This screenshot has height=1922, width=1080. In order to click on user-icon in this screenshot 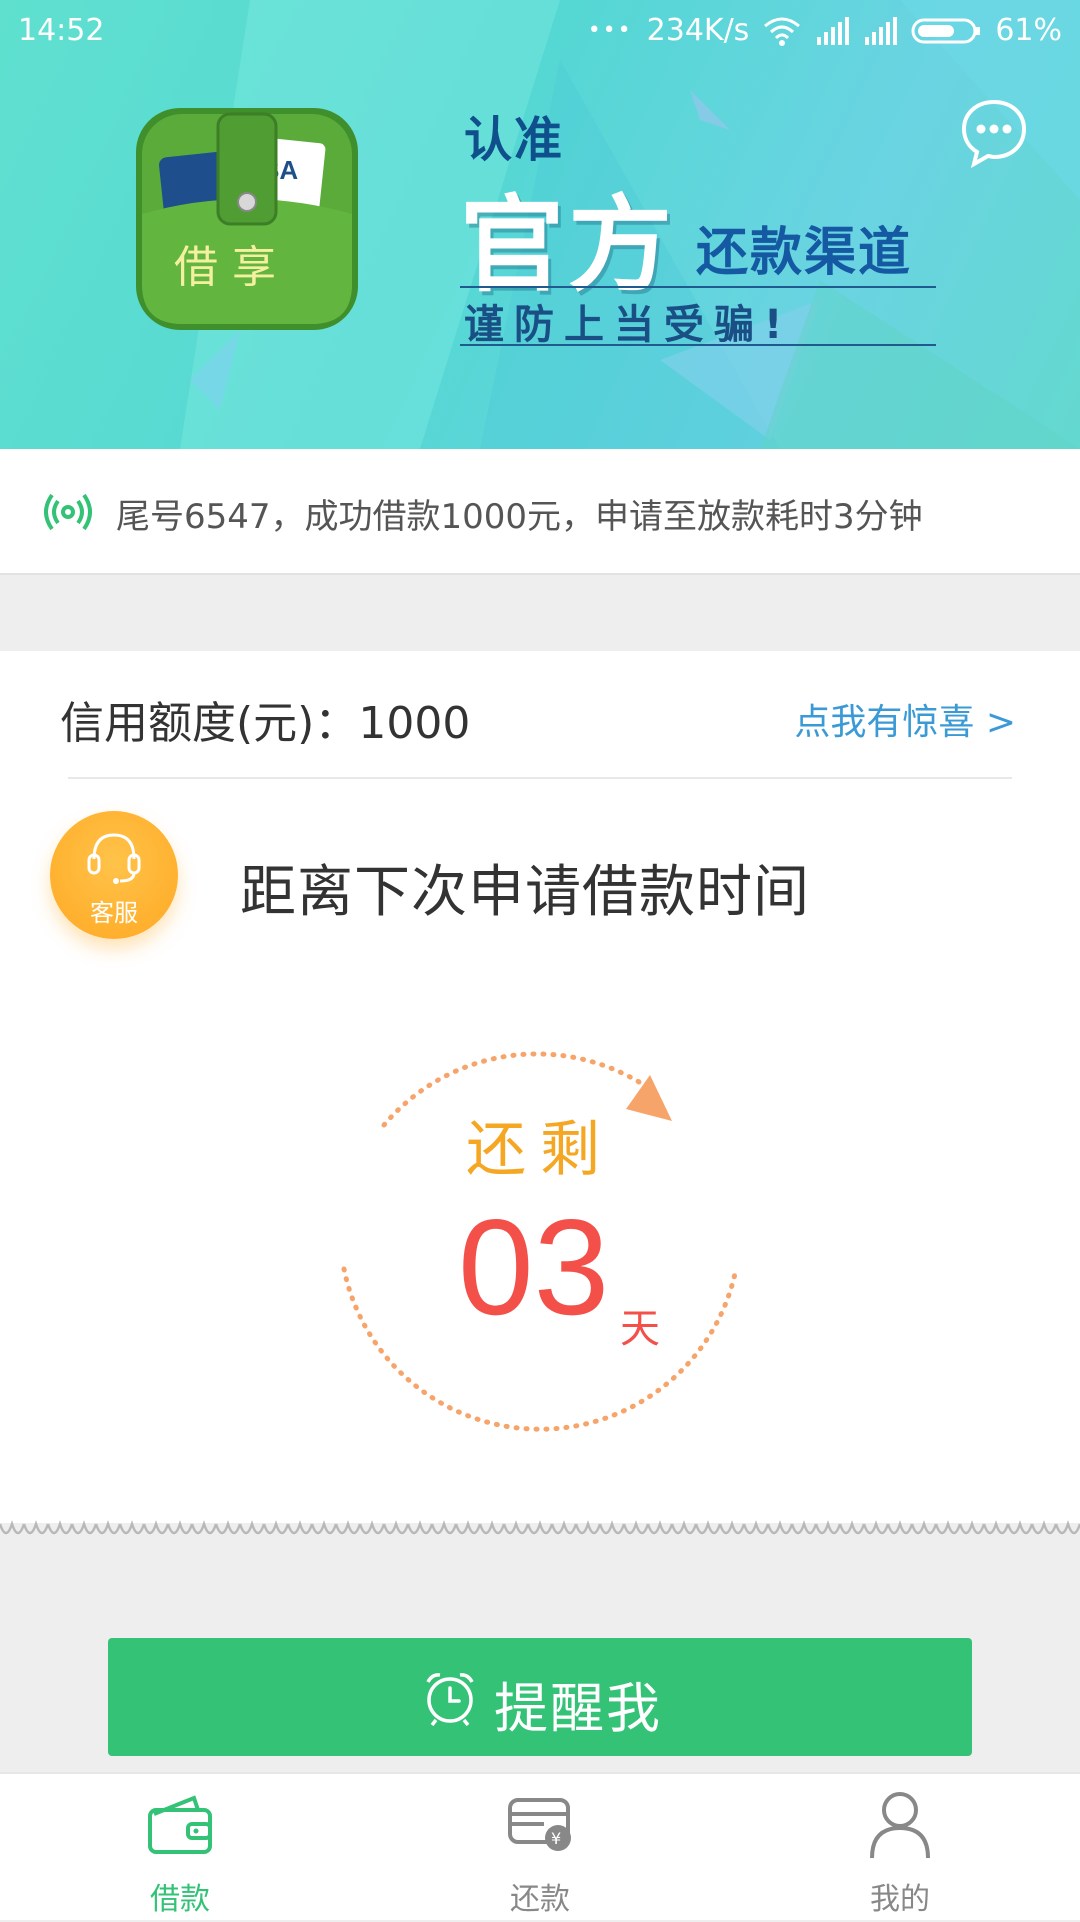, I will do `click(900, 1825)`.